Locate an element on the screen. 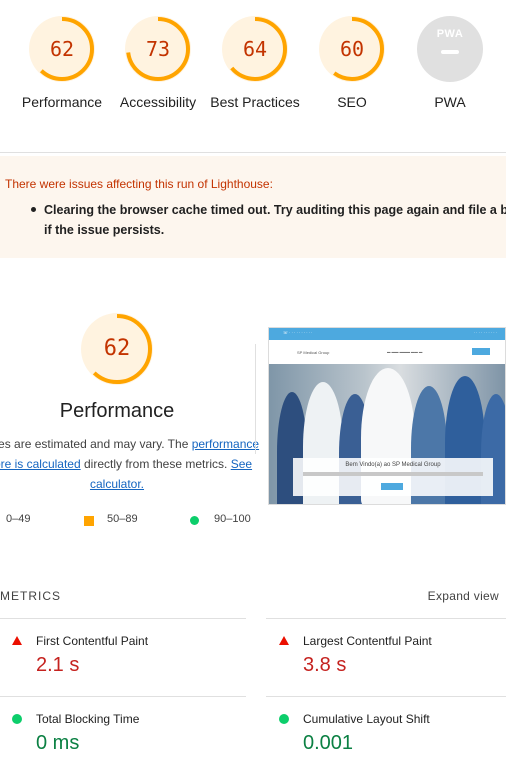 The height and width of the screenshot is (769, 506). gauge-performance-ring: 62 is located at coordinates (62, 49).